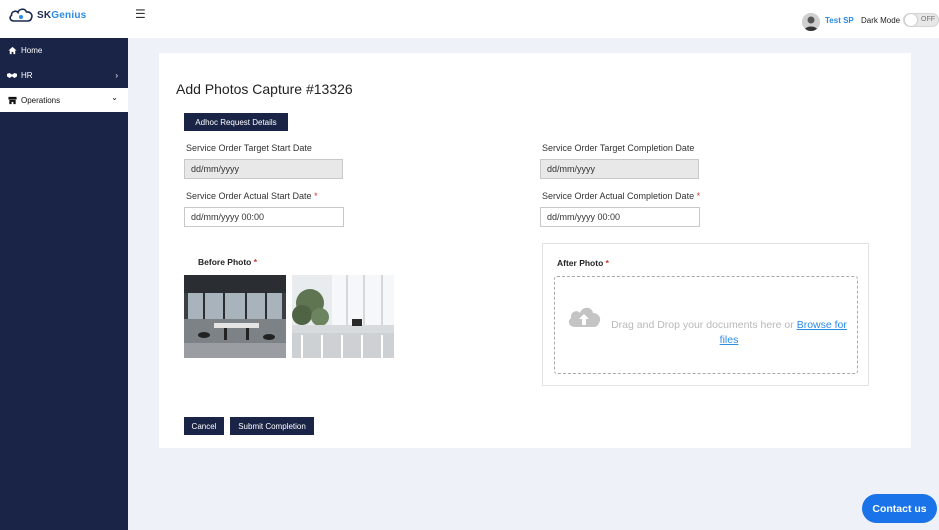 The width and height of the screenshot is (939, 530). What do you see at coordinates (272, 426) in the screenshot?
I see `submit-completion-button: Submit Completion` at bounding box center [272, 426].